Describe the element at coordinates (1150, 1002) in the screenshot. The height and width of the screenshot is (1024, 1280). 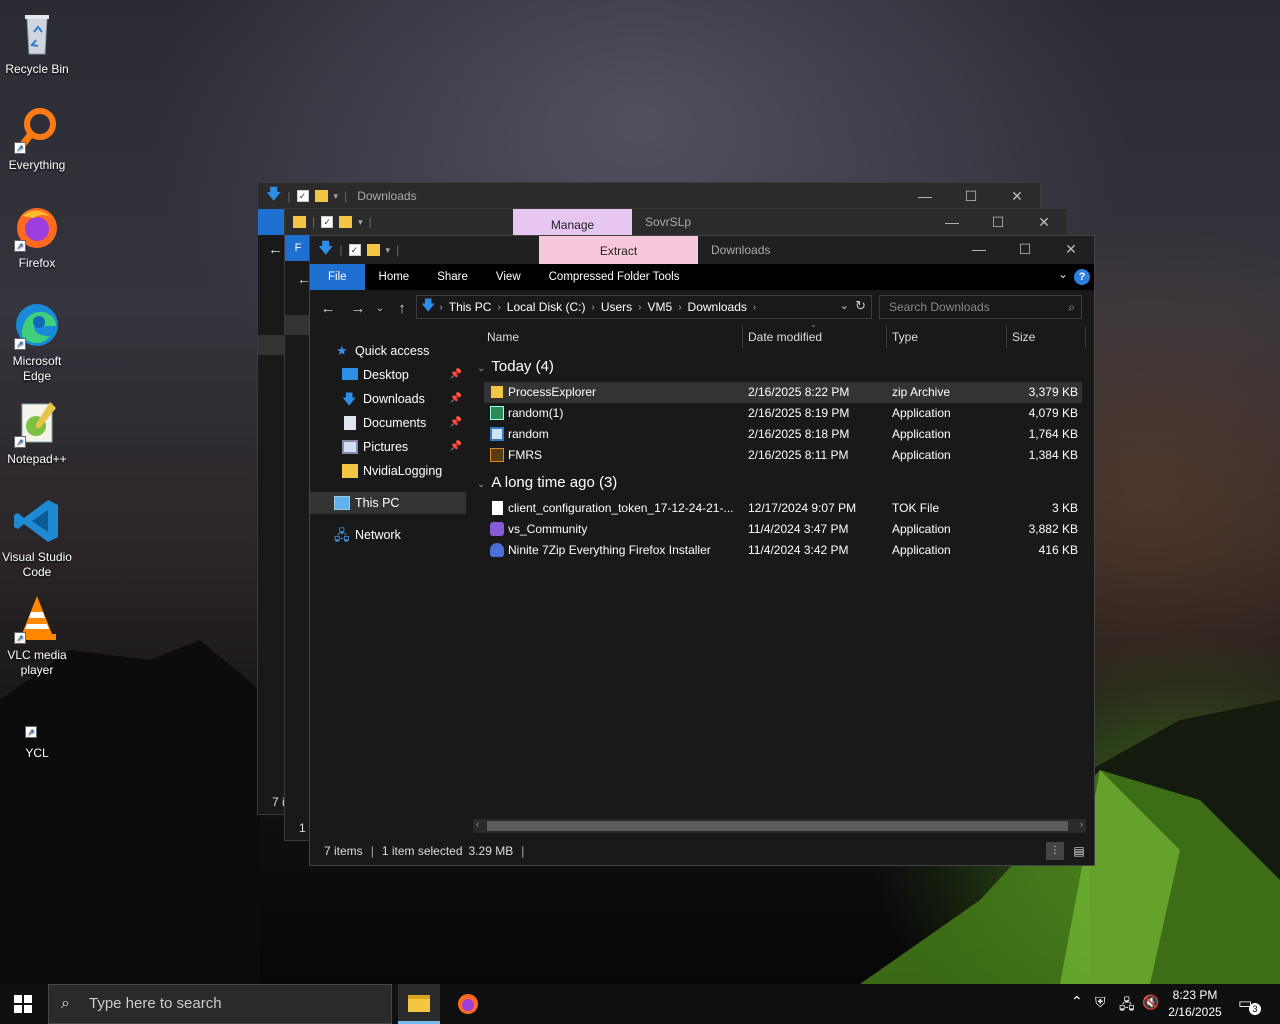
I see `volume-muted-icon: 🔇` at that location.